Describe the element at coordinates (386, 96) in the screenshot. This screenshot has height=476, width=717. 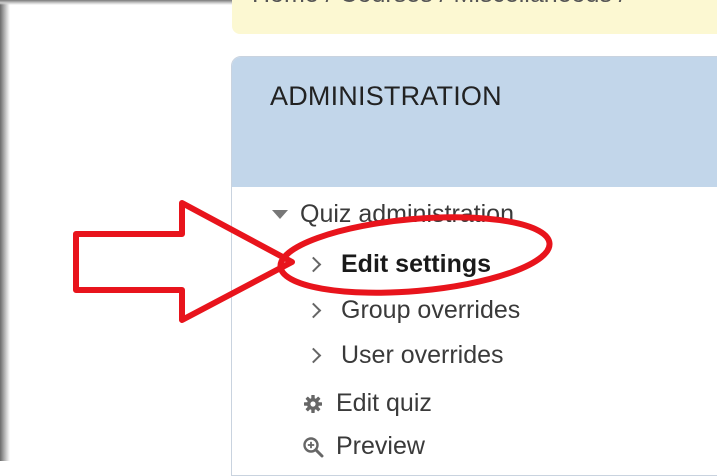
I see `administration-title: ADMINISTRATION` at that location.